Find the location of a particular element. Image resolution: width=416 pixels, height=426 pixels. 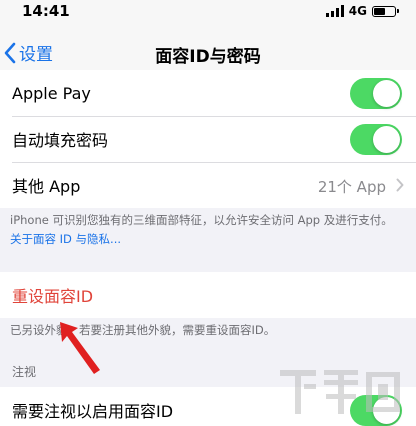

face-id-description-text: iPhone 可识别您独有的三维面部特征，以允许安全访问 App 及进行支付。 is located at coordinates (201, 220).